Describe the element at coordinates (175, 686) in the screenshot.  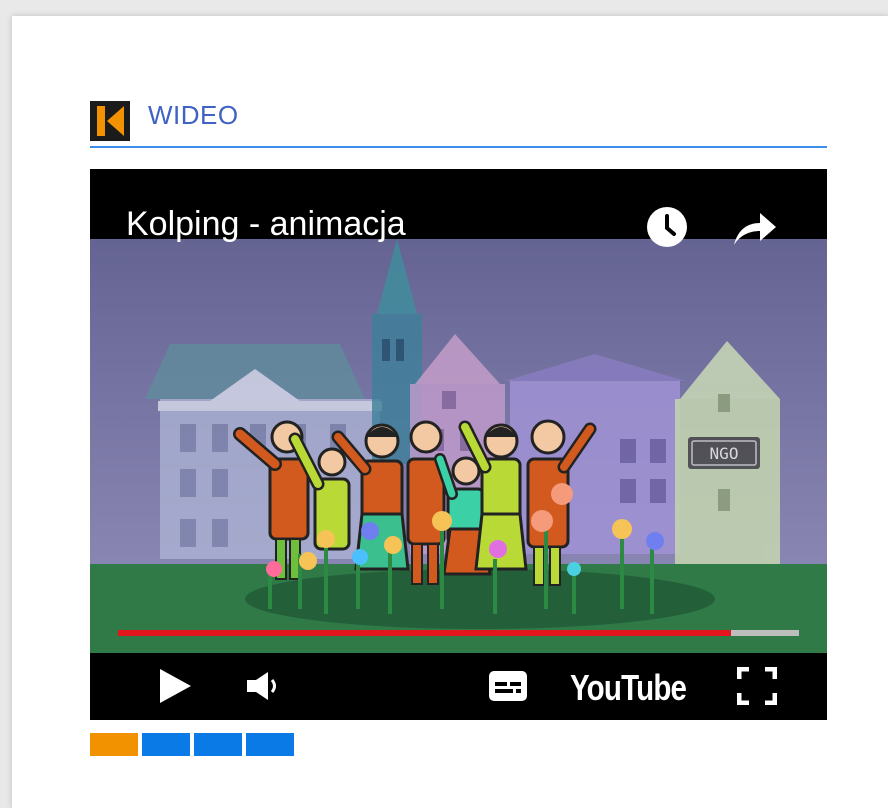
I see `play-icon` at that location.